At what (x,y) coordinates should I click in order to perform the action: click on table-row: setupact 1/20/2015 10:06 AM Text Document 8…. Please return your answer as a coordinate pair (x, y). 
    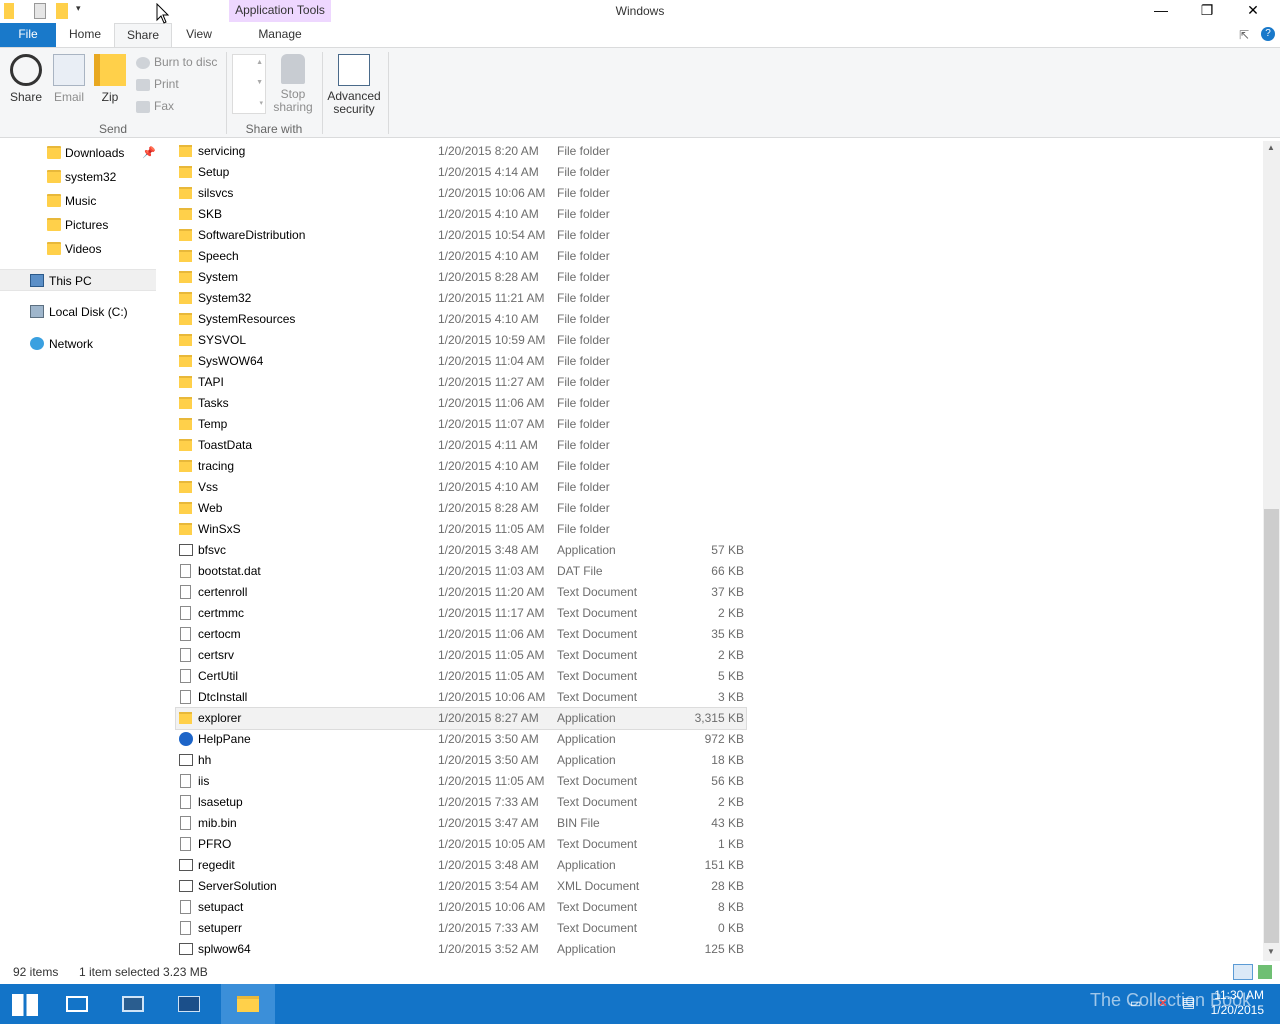
    Looking at the image, I should click on (461, 907).